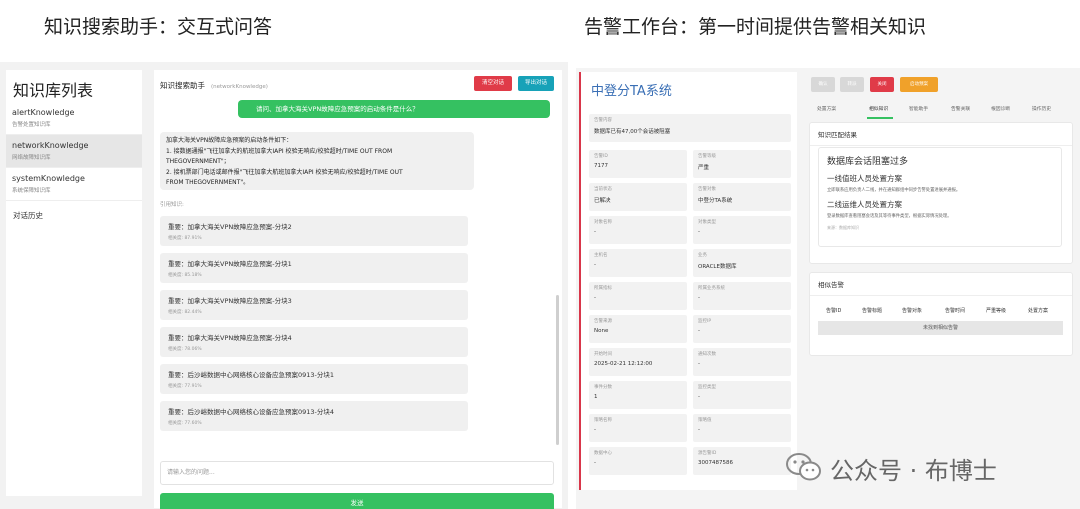 The width and height of the screenshot is (1080, 509). Describe the element at coordinates (715, 463) in the screenshot. I see `field-value: 3007487586` at that location.